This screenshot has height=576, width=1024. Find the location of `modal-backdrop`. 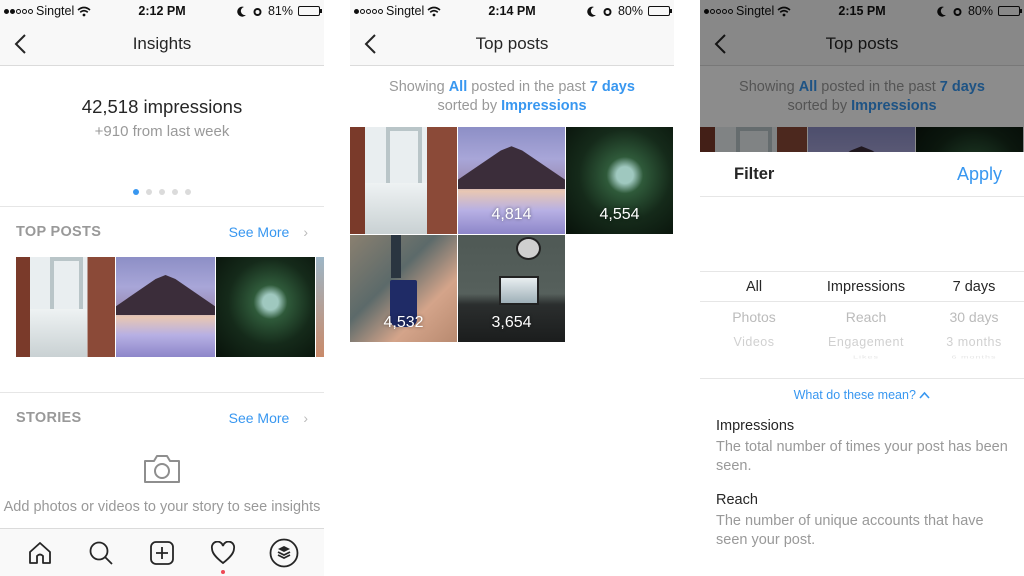

modal-backdrop is located at coordinates (862, 76).